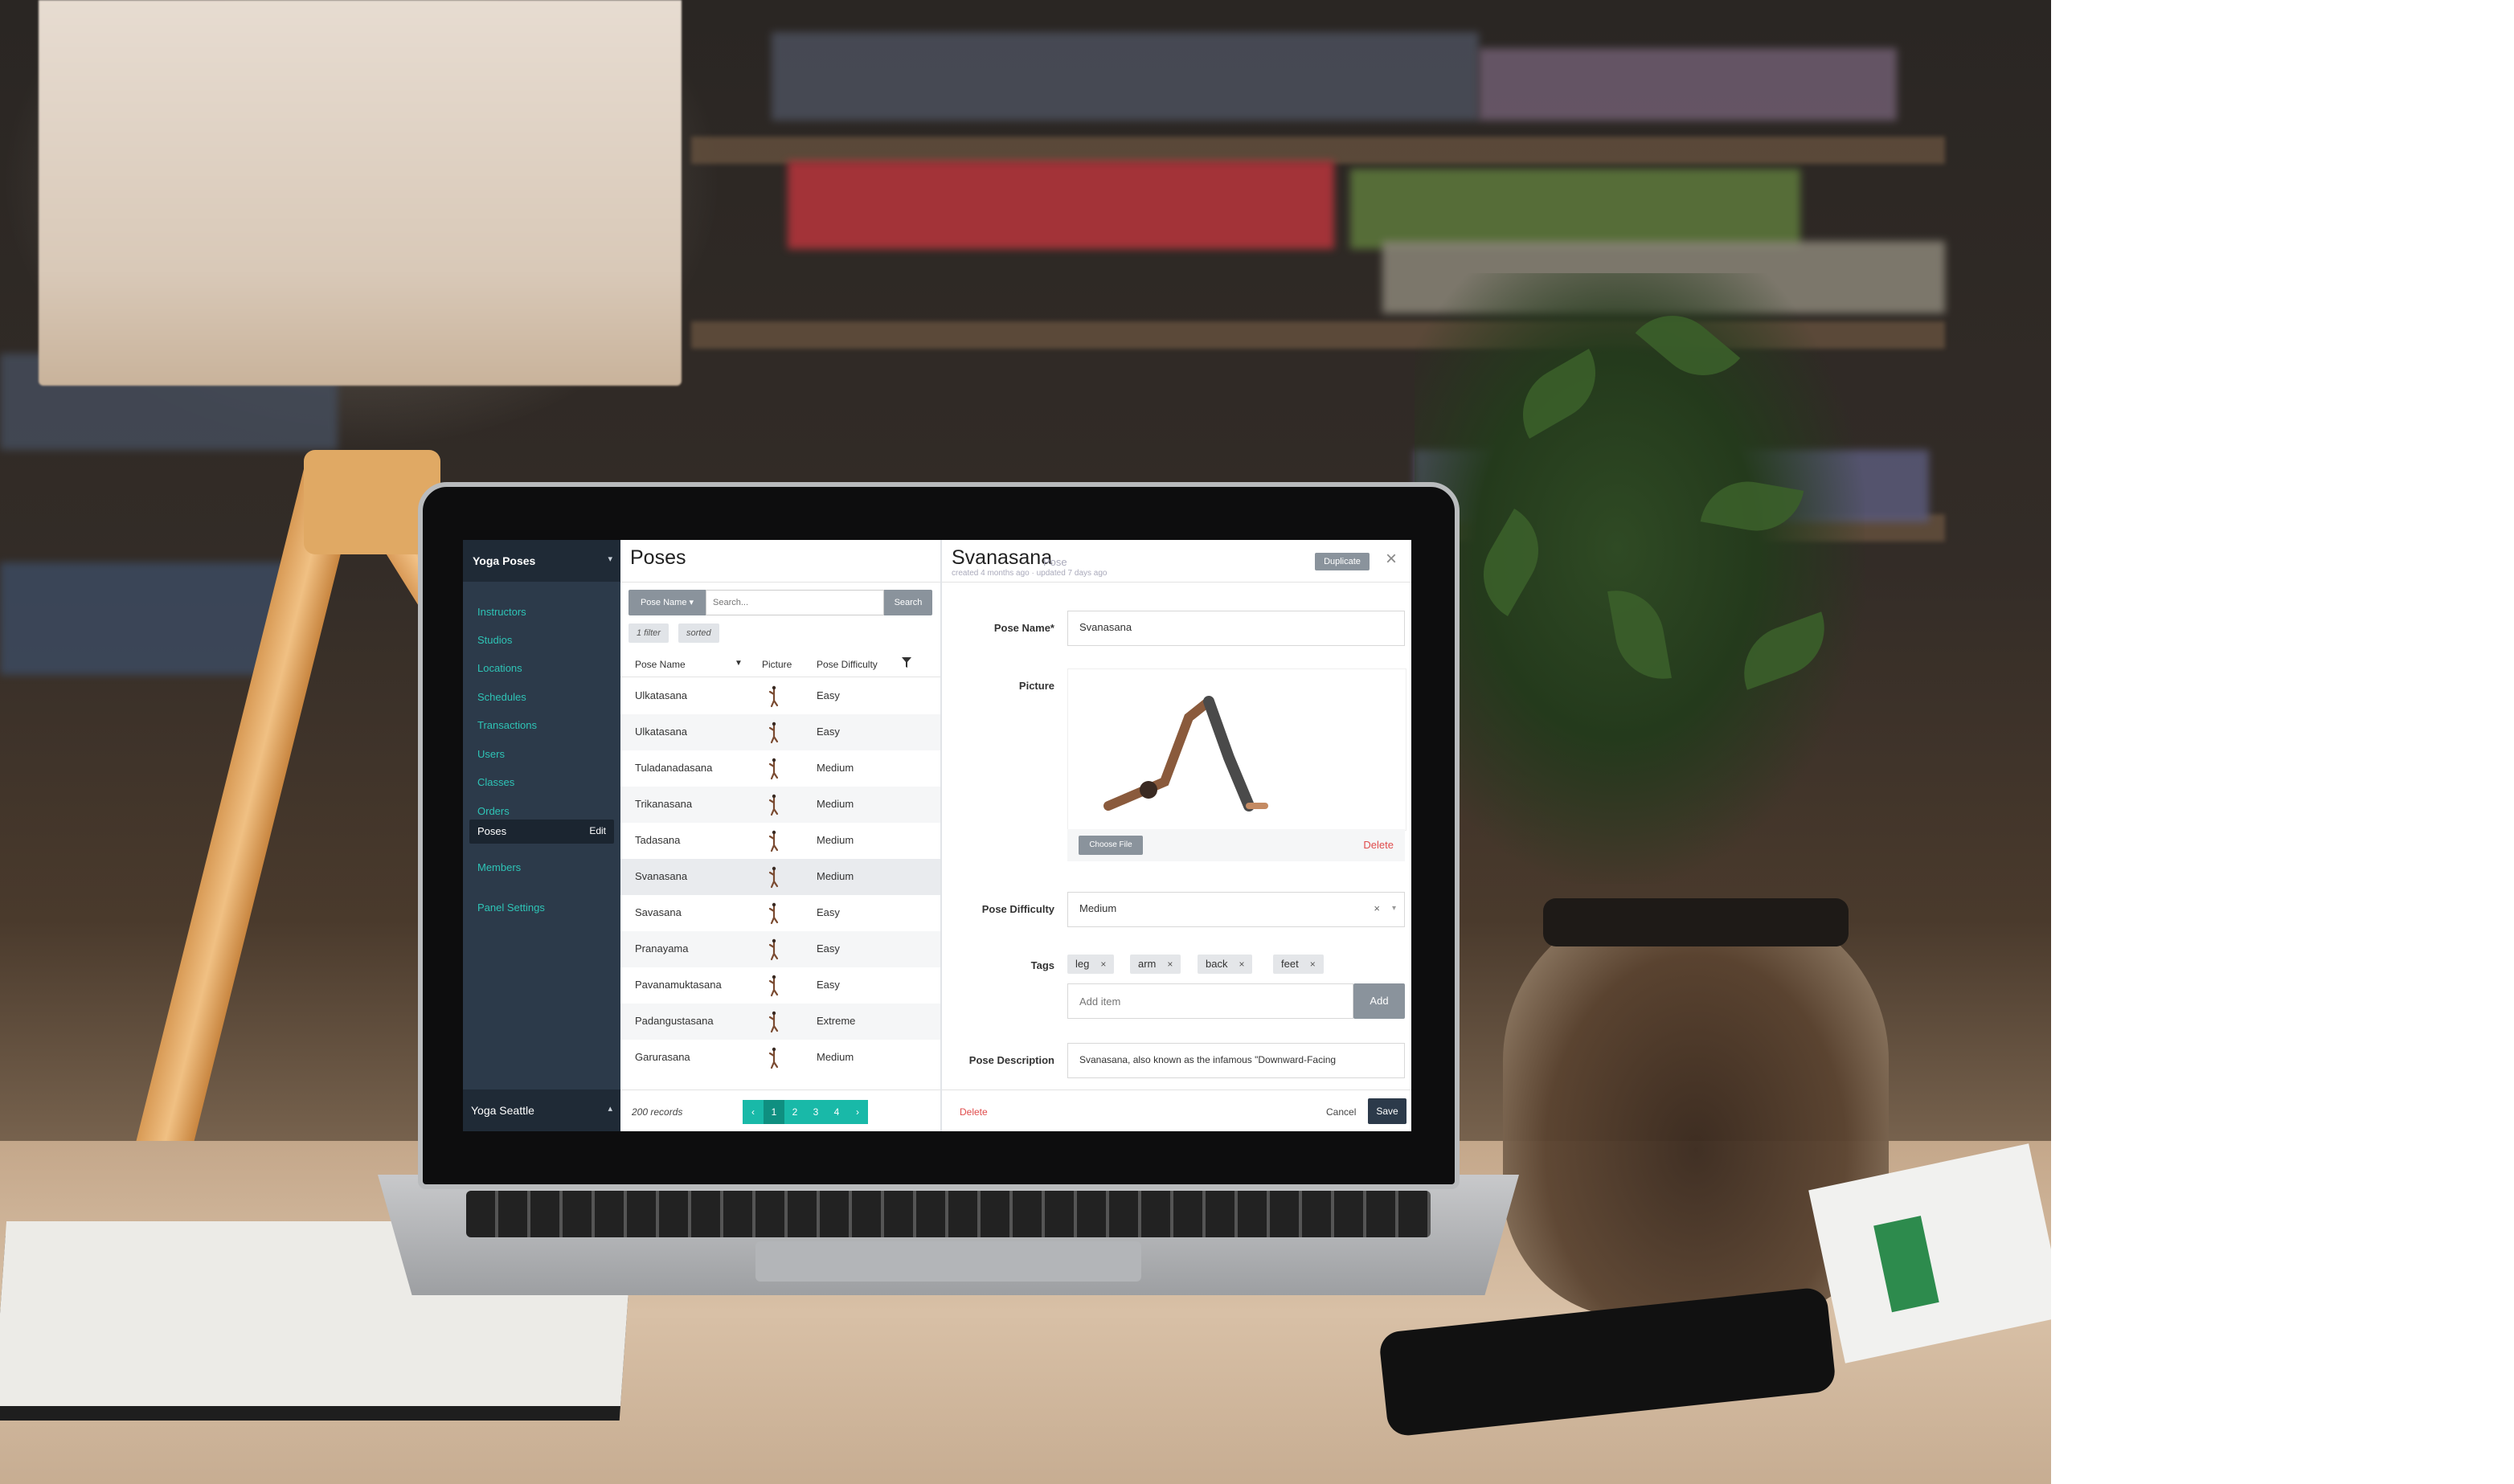  Describe the element at coordinates (1177, 582) in the screenshot. I see `divider` at that location.